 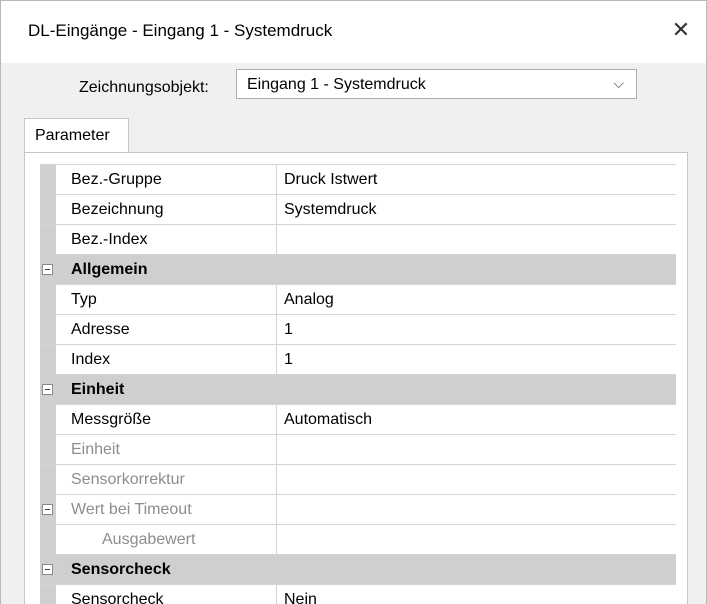 I want to click on close-icon: ✕, so click(x=681, y=29).